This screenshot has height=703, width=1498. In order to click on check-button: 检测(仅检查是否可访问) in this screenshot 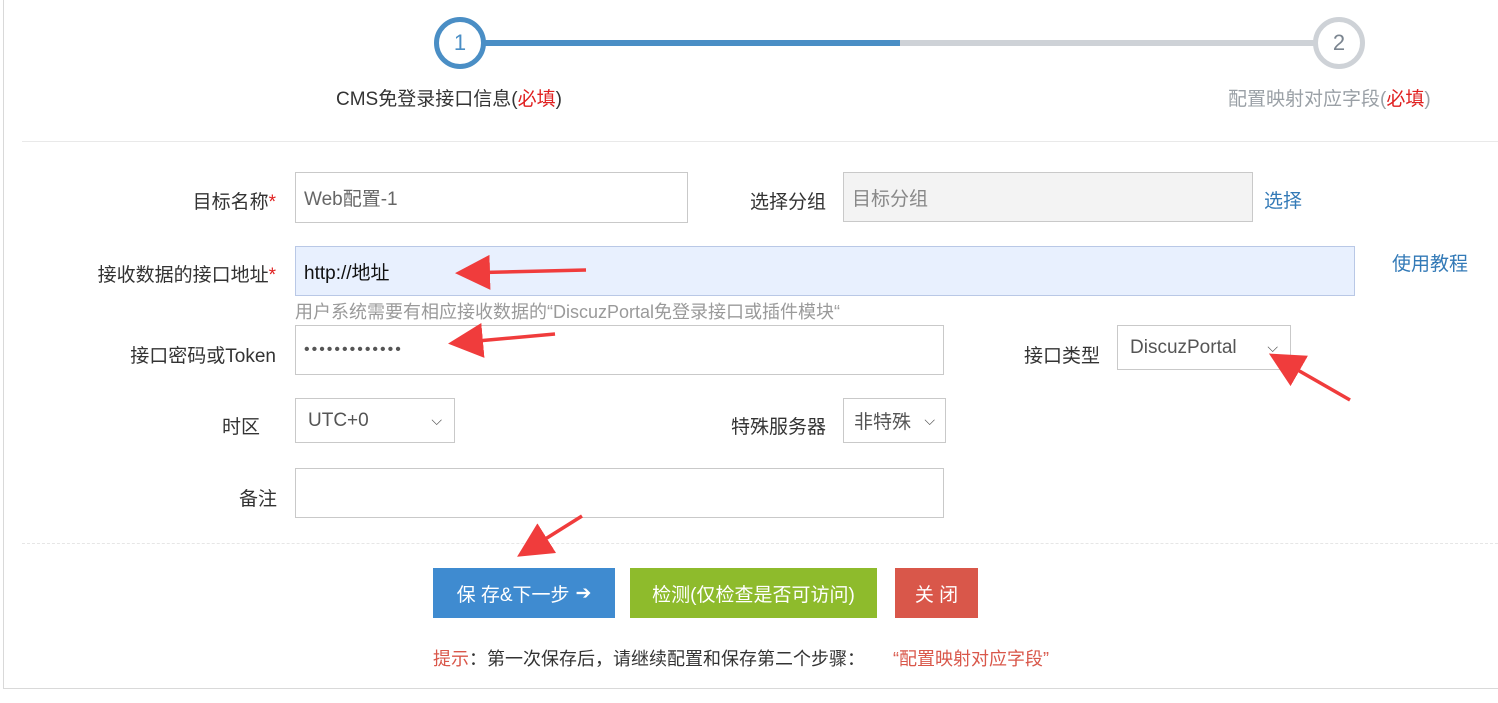, I will do `click(753, 593)`.